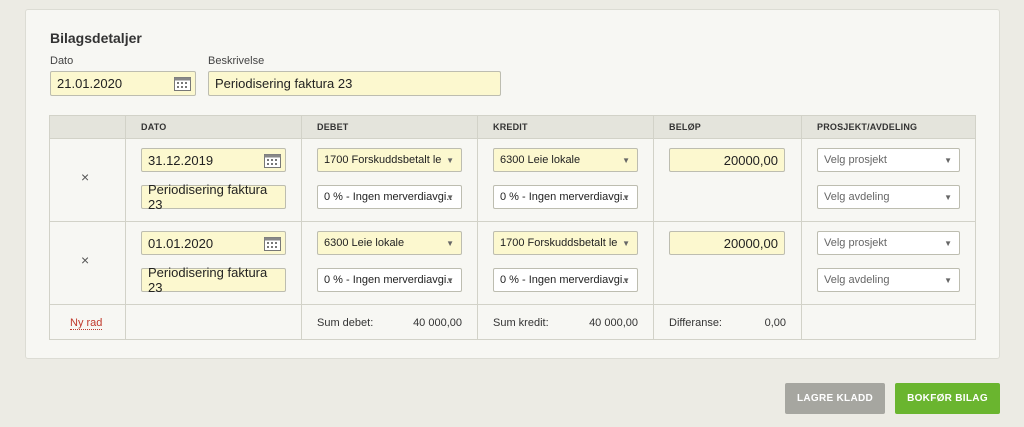  What do you see at coordinates (213, 127) in the screenshot?
I see `col-header-date: DATO` at bounding box center [213, 127].